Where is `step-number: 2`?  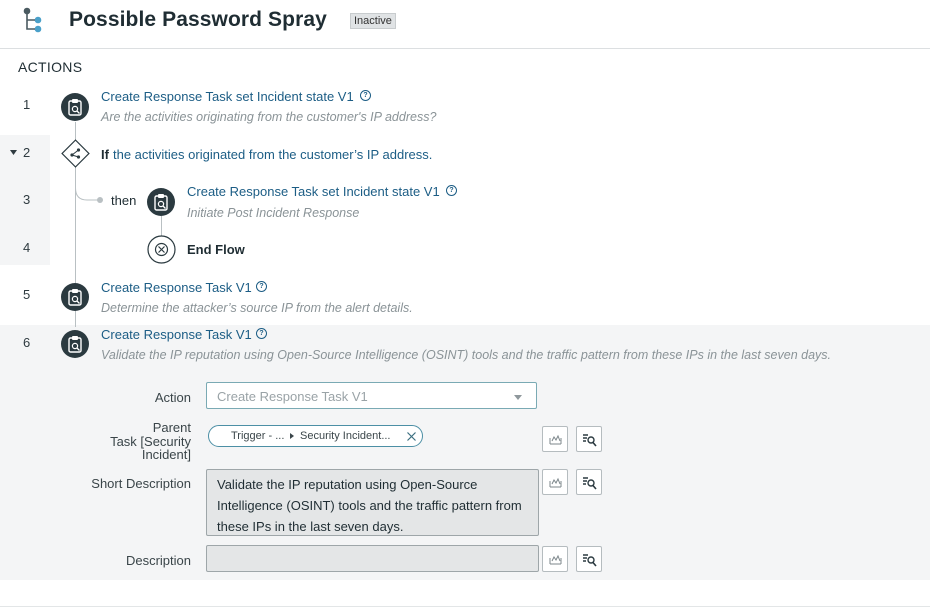 step-number: 2 is located at coordinates (27, 152).